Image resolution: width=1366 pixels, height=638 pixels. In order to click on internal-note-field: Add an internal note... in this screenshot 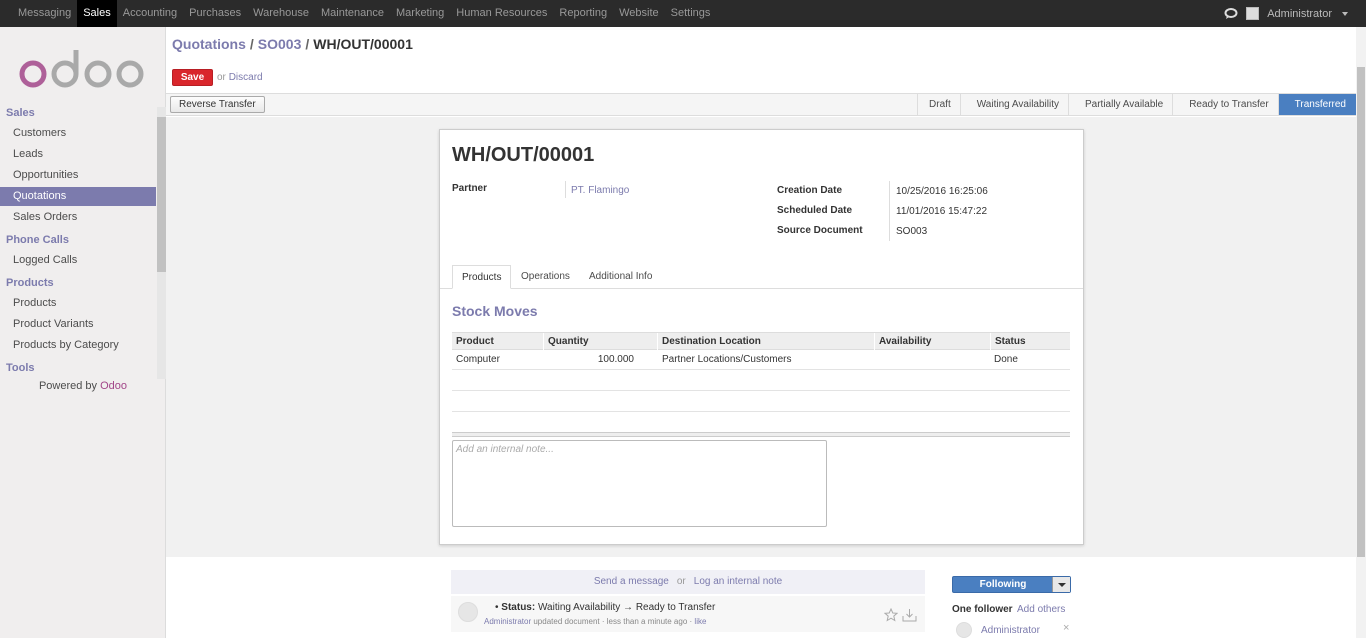, I will do `click(639, 483)`.